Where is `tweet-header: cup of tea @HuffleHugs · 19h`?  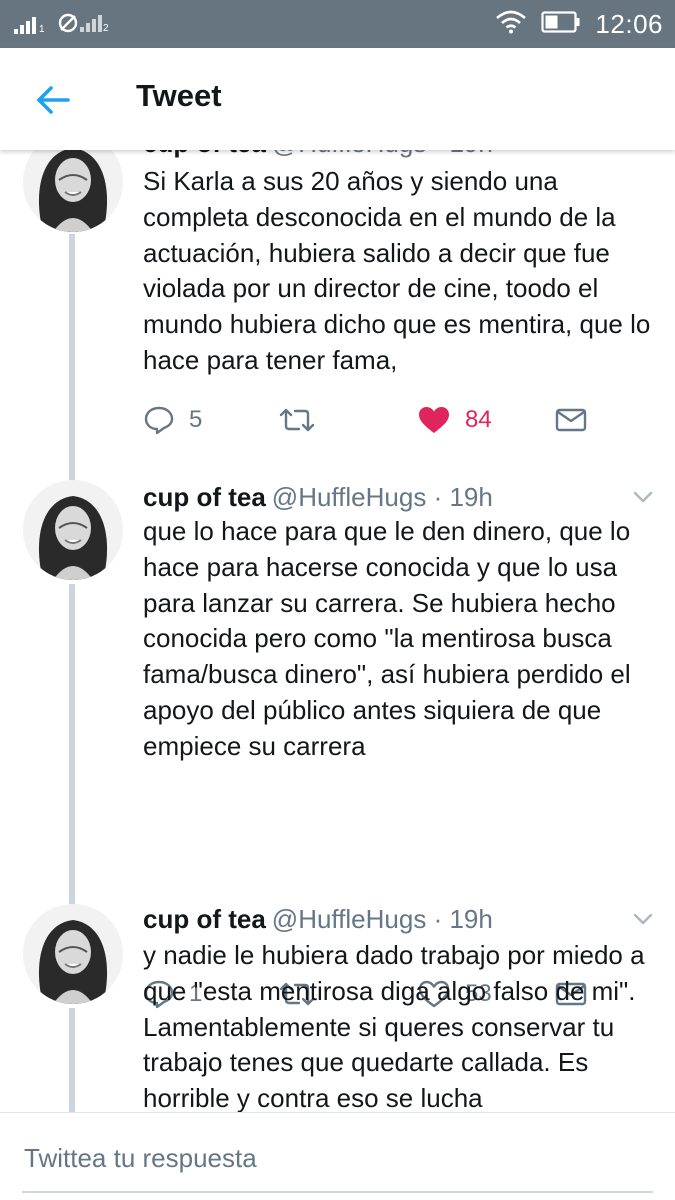
tweet-header: cup of tea @HuffleHugs · 19h is located at coordinates (318, 154).